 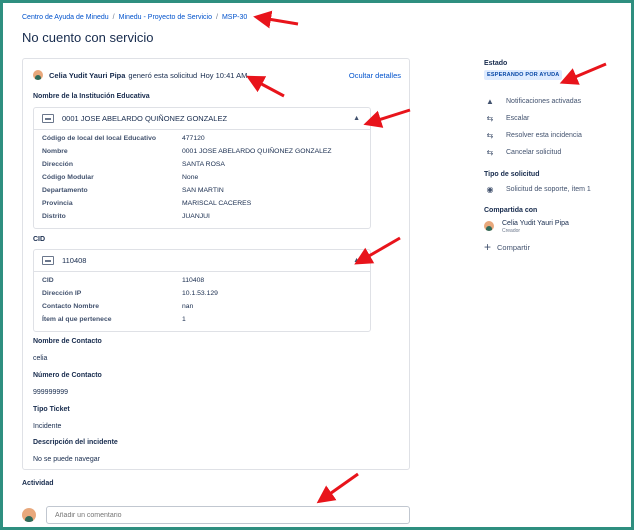 What do you see at coordinates (190, 177) in the screenshot?
I see `field-value: None` at bounding box center [190, 177].